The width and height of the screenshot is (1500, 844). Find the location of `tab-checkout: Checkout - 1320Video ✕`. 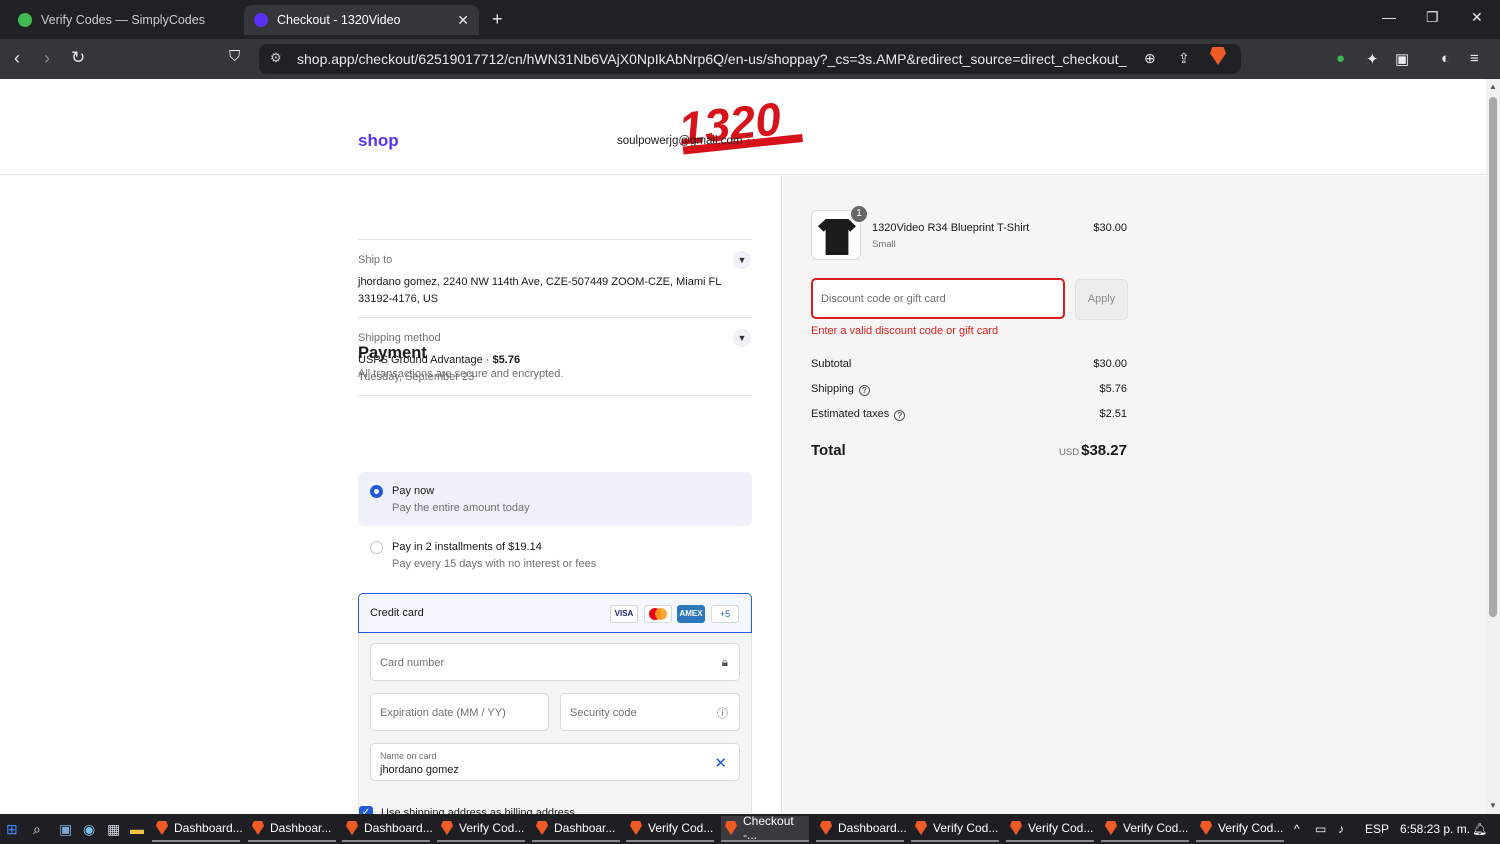

tab-checkout: Checkout - 1320Video ✕ is located at coordinates (361, 20).